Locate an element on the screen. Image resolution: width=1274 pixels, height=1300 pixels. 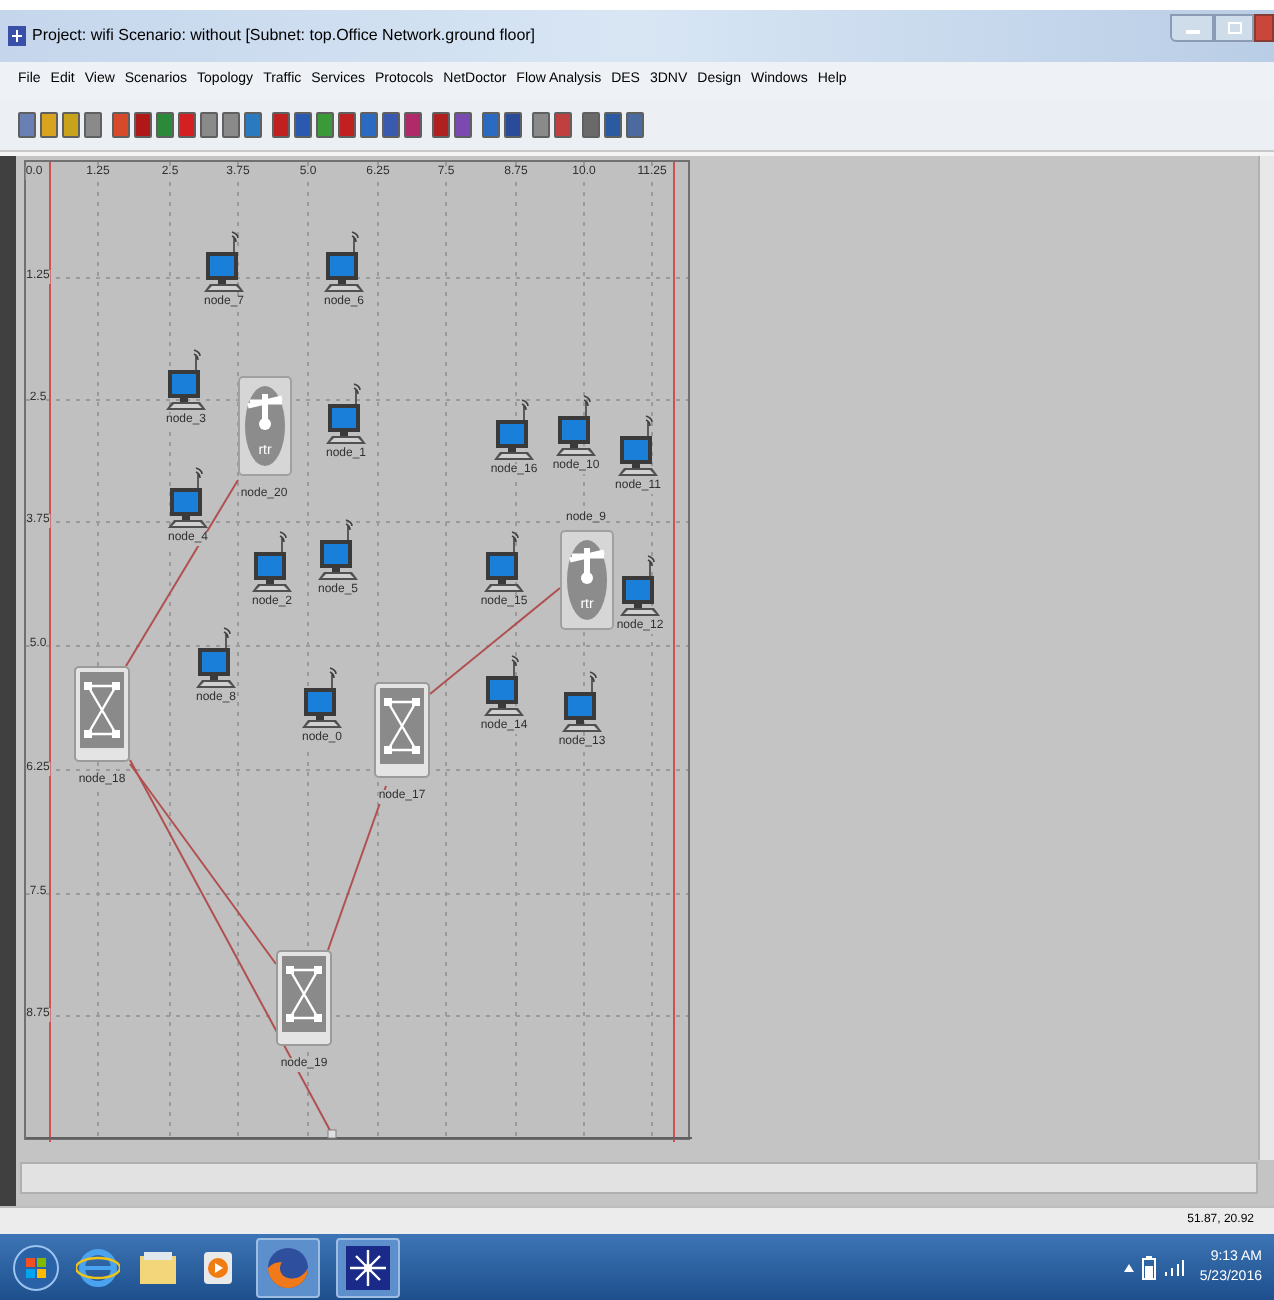
app-icon is located at coordinates (17, 36).